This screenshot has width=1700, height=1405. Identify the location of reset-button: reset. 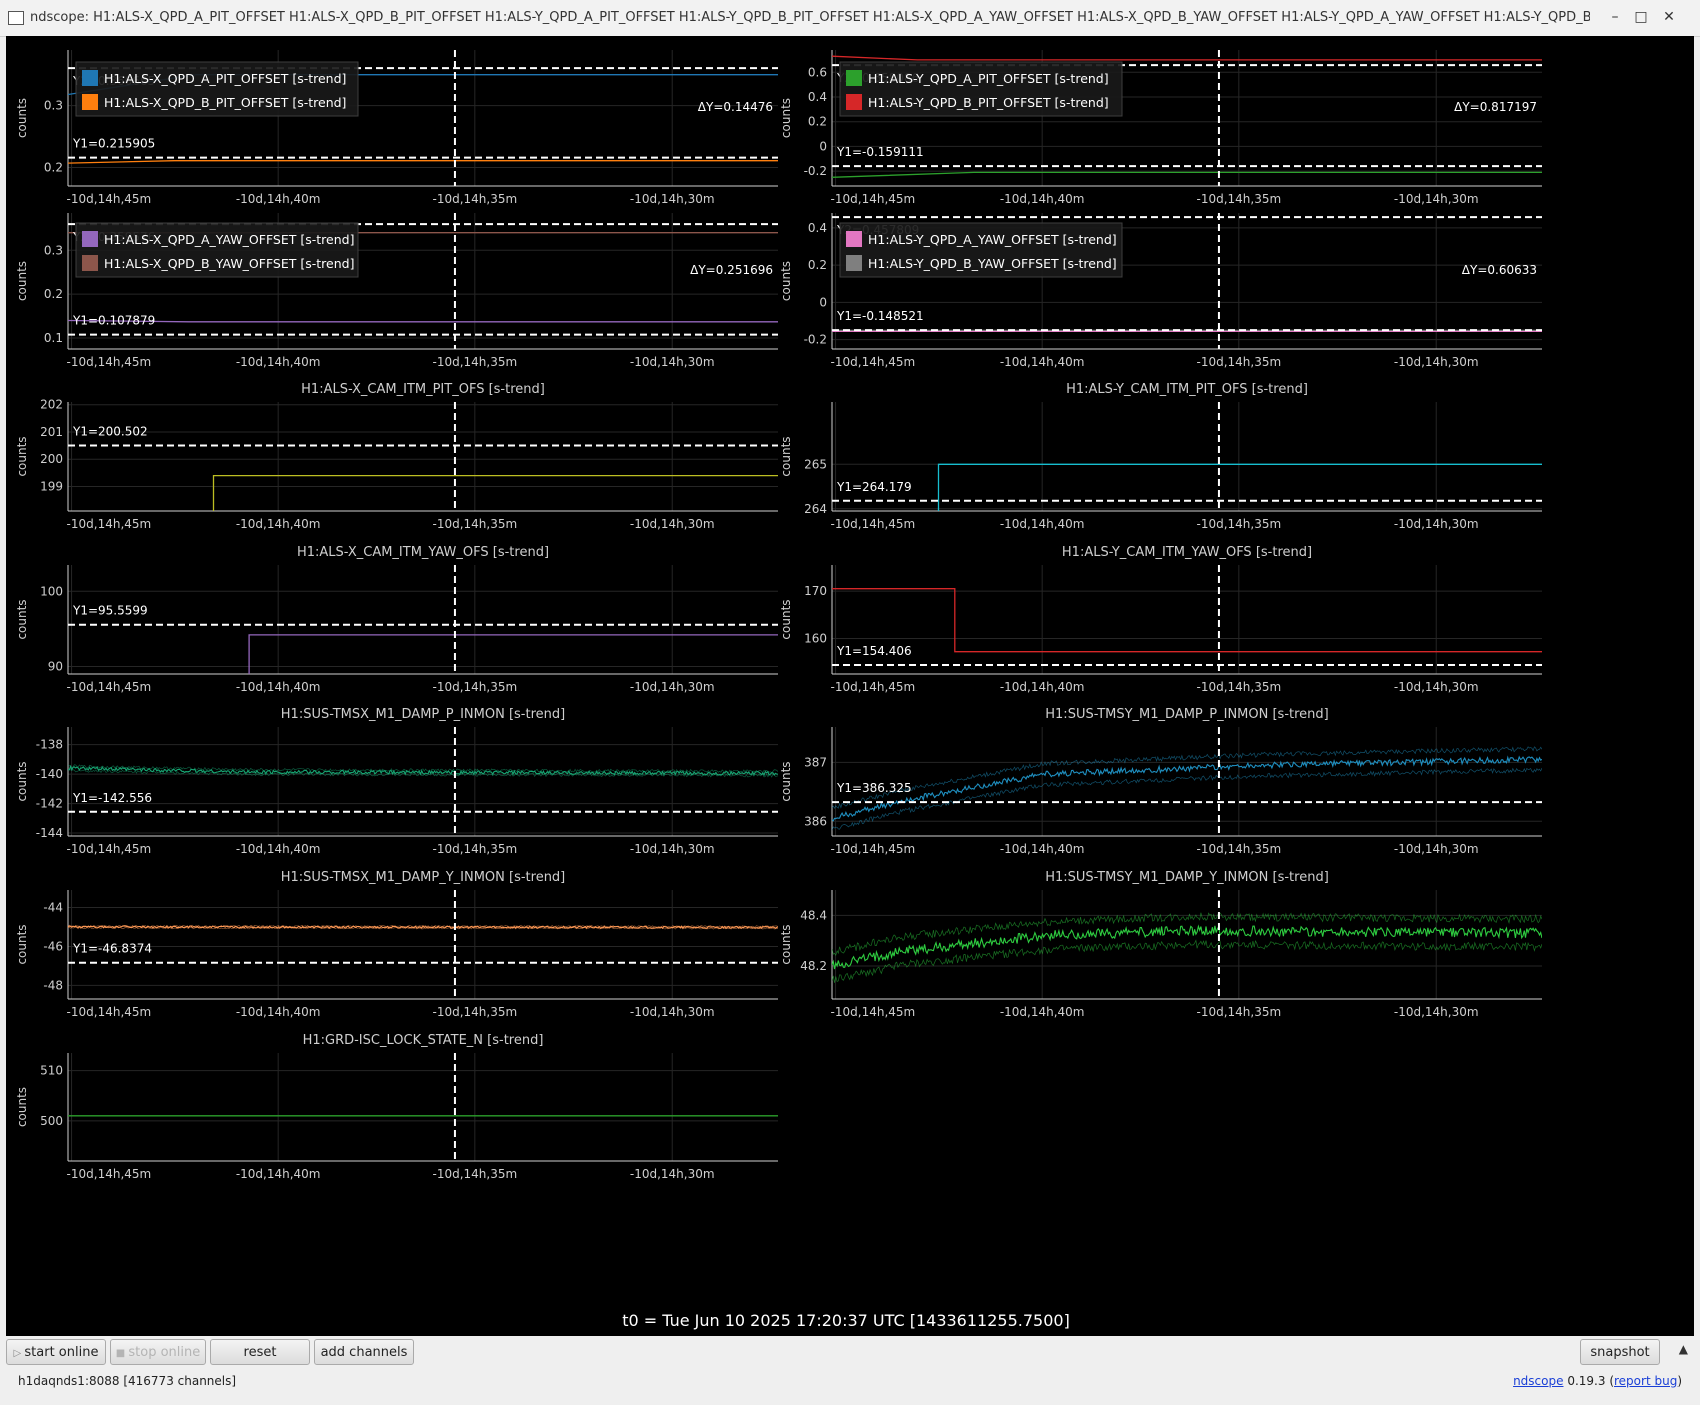
(260, 1352).